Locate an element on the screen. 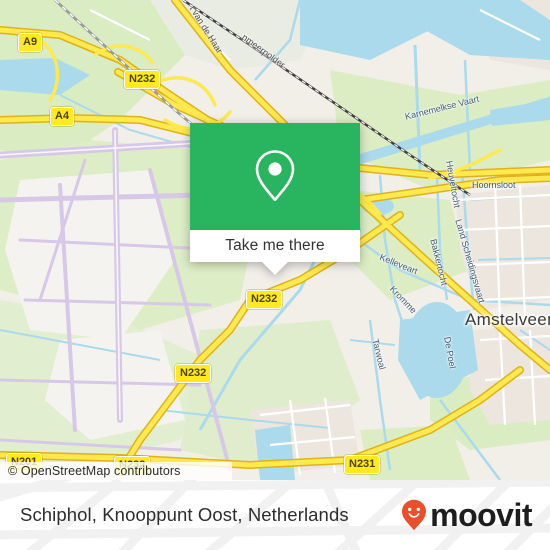 The image size is (550, 550). location-title-text: Schiphol, Knooppunt Oost, Netherlands is located at coordinates (184, 514).